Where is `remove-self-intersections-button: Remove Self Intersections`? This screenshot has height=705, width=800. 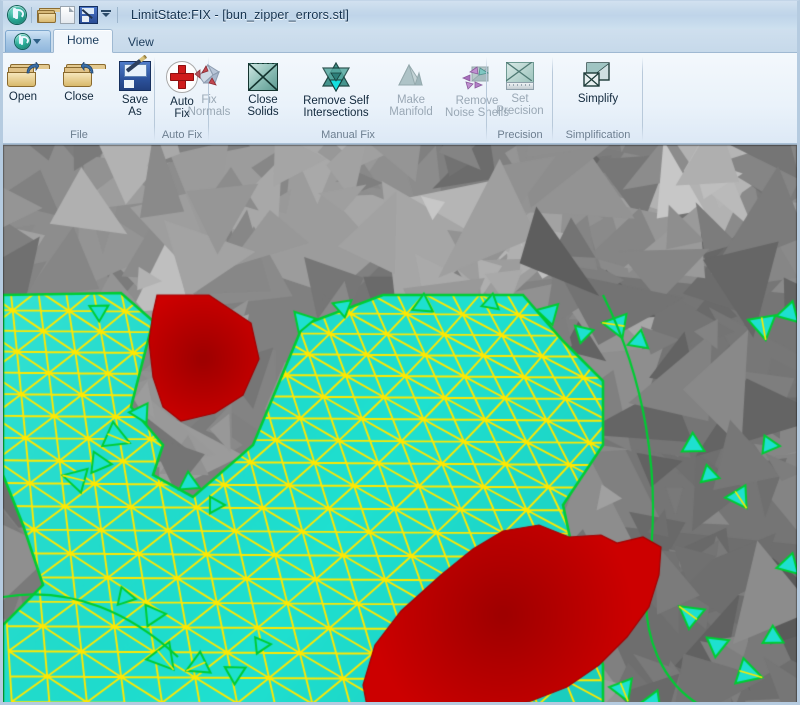 remove-self-intersections-button: Remove Self Intersections is located at coordinates (336, 88).